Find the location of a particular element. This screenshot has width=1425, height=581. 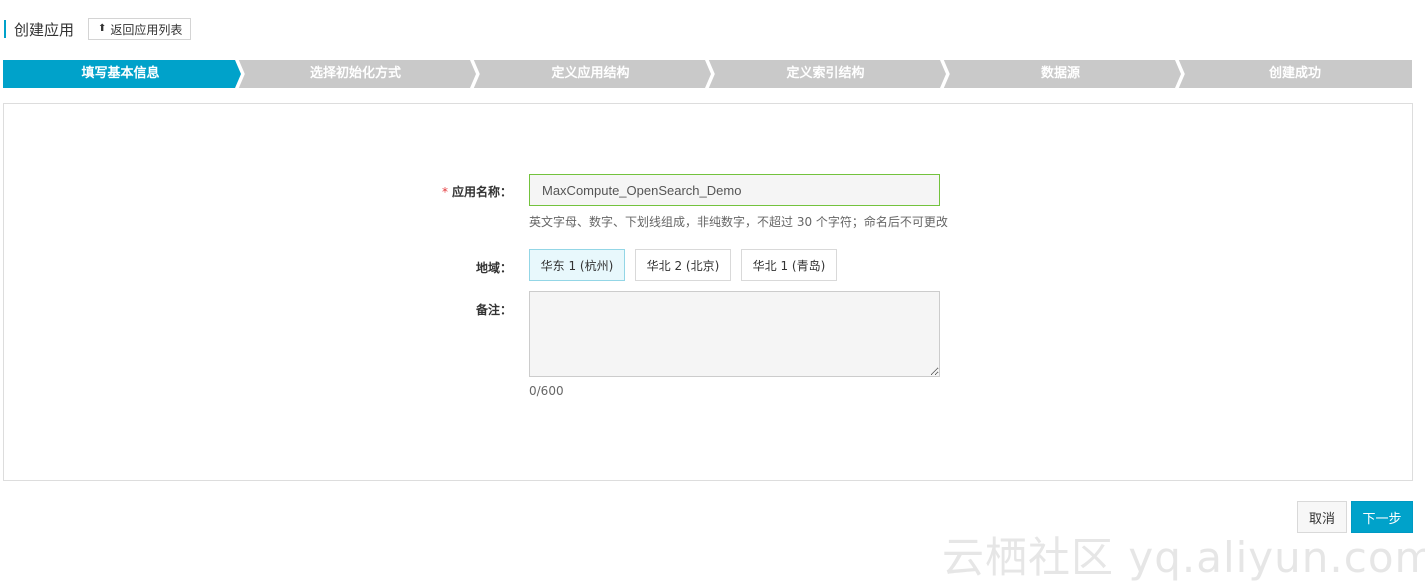

step-choose-init-method: 选择初始化方式 is located at coordinates (355, 73).